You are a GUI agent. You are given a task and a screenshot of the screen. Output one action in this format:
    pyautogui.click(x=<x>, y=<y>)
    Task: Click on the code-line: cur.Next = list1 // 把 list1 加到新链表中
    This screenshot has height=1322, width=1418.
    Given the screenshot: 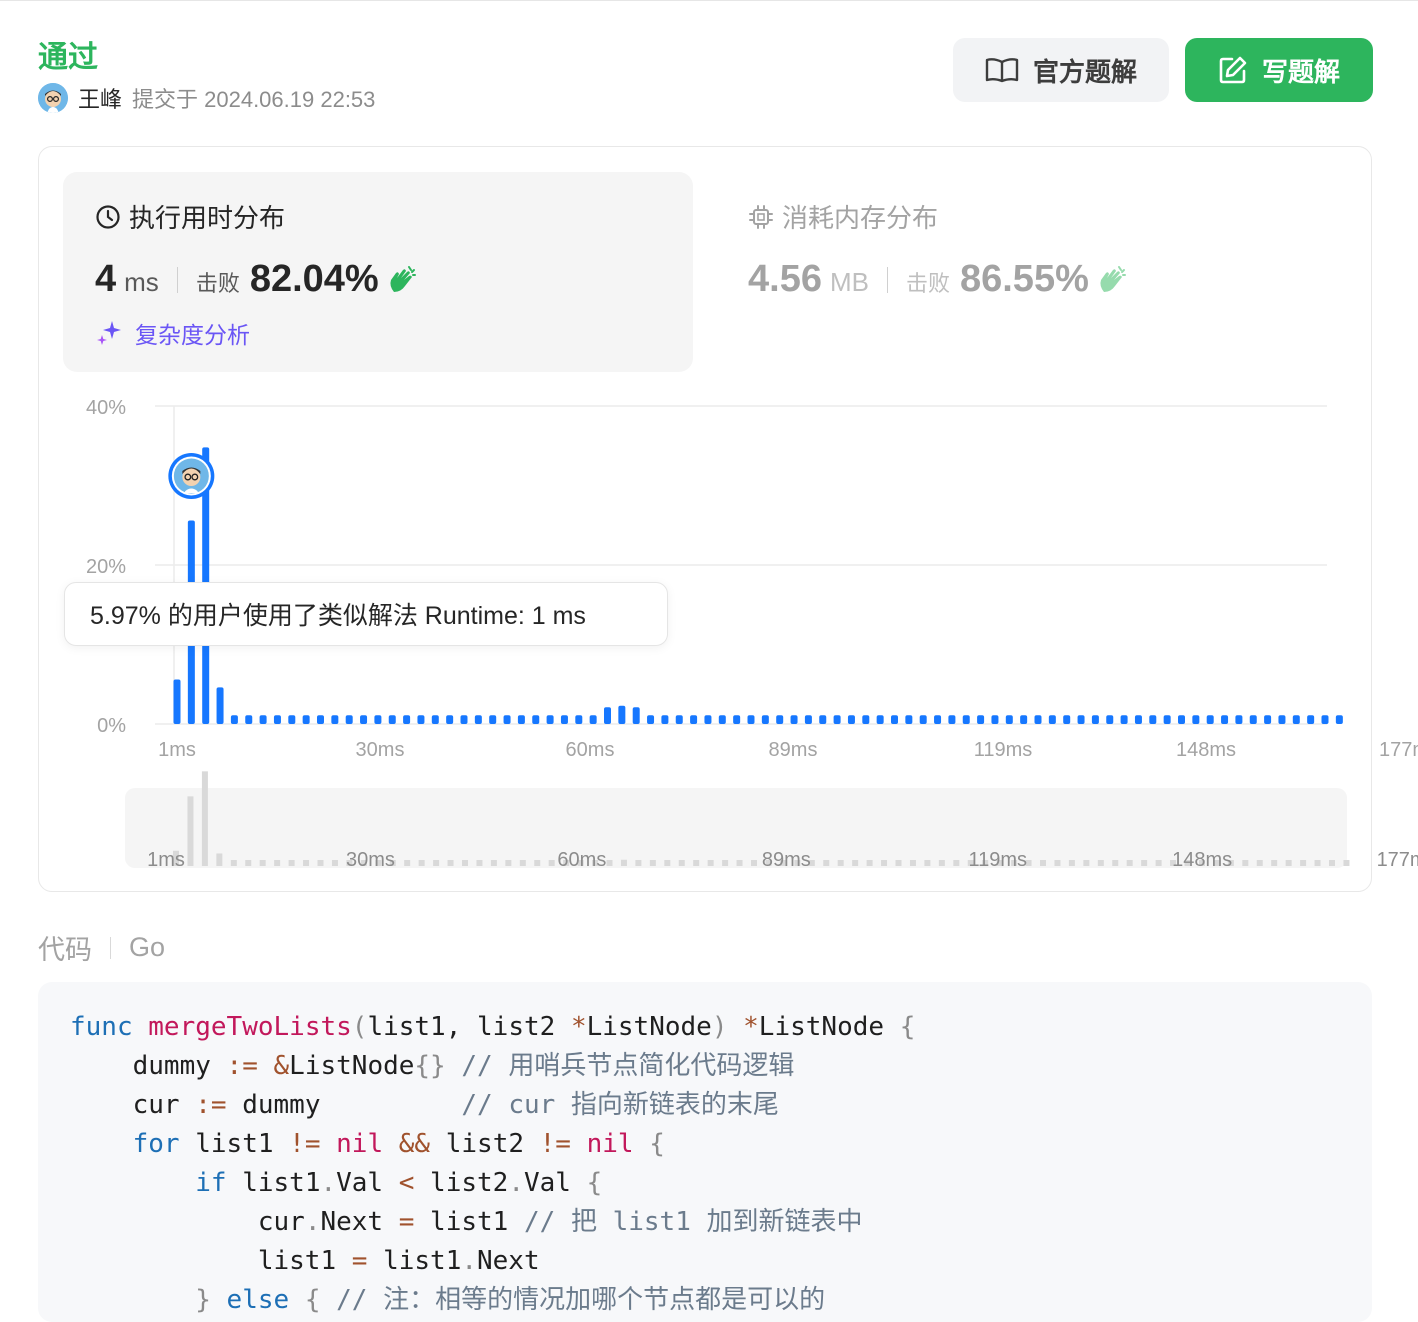 What is the action you would take?
    pyautogui.click(x=466, y=1222)
    